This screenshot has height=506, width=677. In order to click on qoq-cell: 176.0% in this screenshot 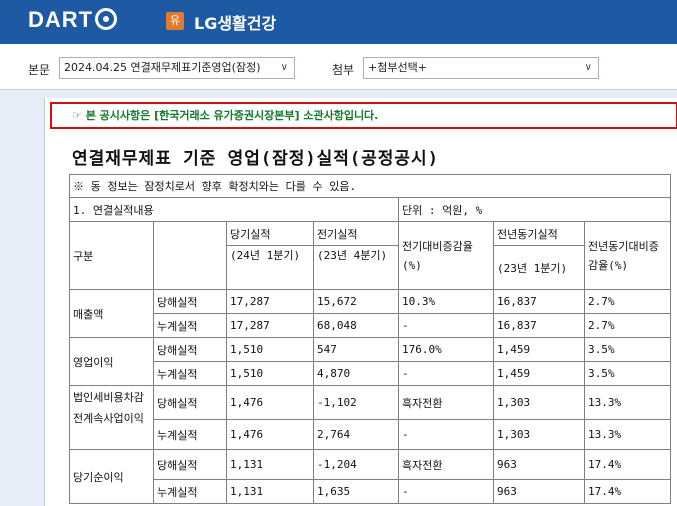, I will do `click(446, 349)`.